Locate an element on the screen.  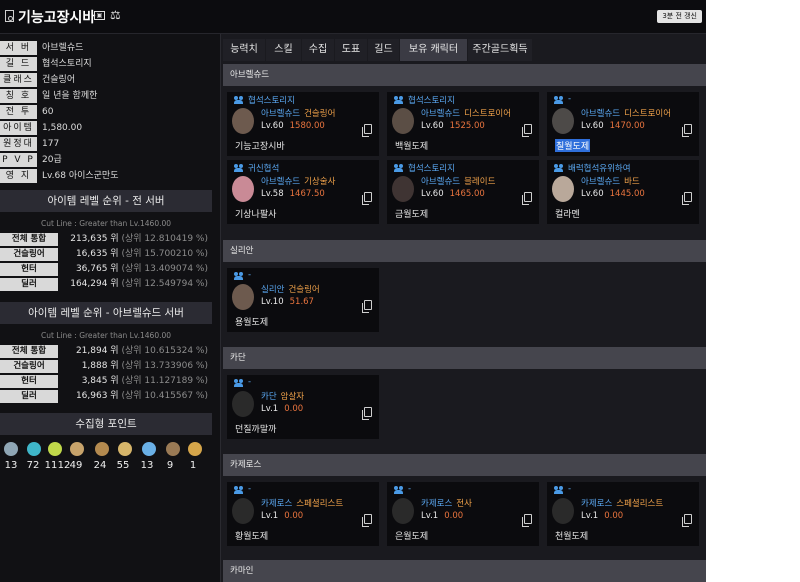
character-name-title: 기능고장시바 is located at coordinates (57, 18).